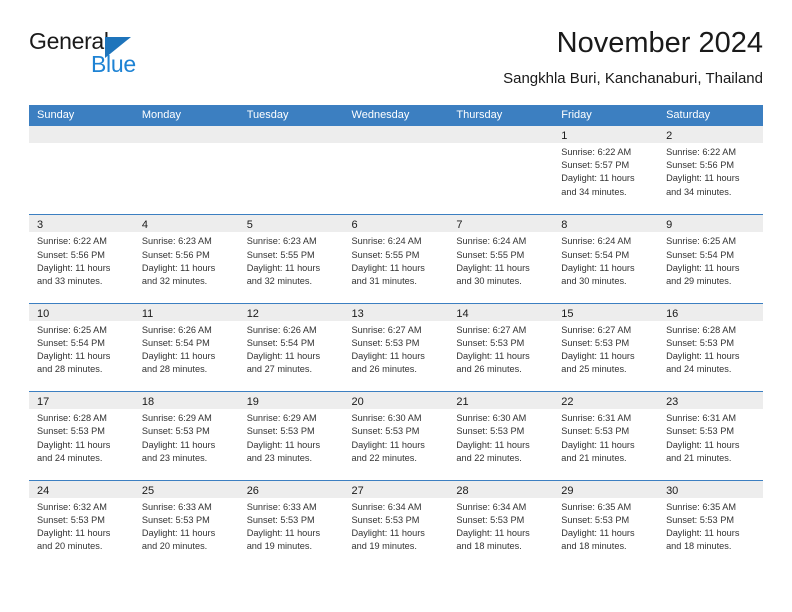 This screenshot has width=792, height=612. What do you see at coordinates (148, 490) in the screenshot?
I see `day-number: 25` at bounding box center [148, 490].